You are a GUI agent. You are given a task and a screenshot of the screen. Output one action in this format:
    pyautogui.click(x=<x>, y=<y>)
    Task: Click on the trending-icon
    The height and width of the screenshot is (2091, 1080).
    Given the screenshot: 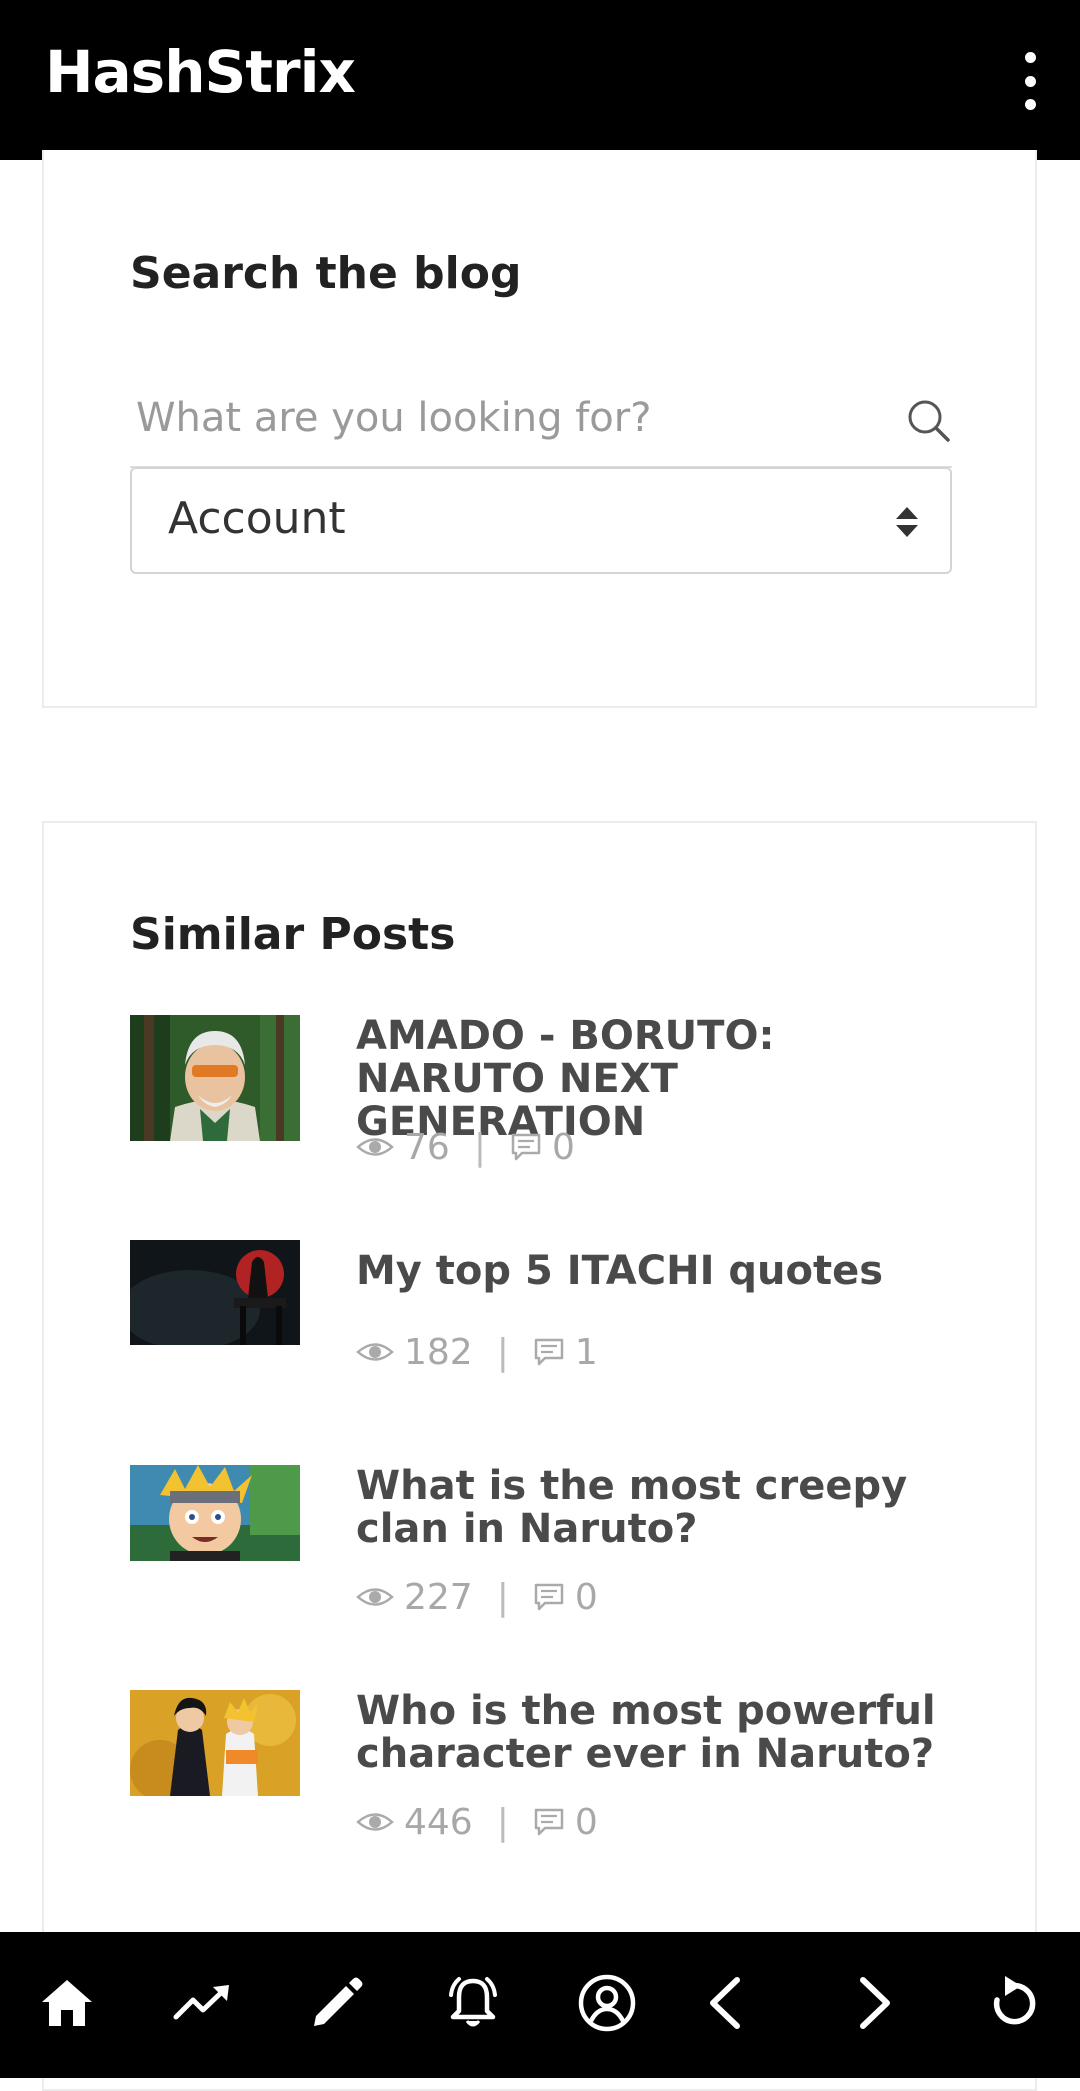 What is the action you would take?
    pyautogui.click(x=203, y=2003)
    